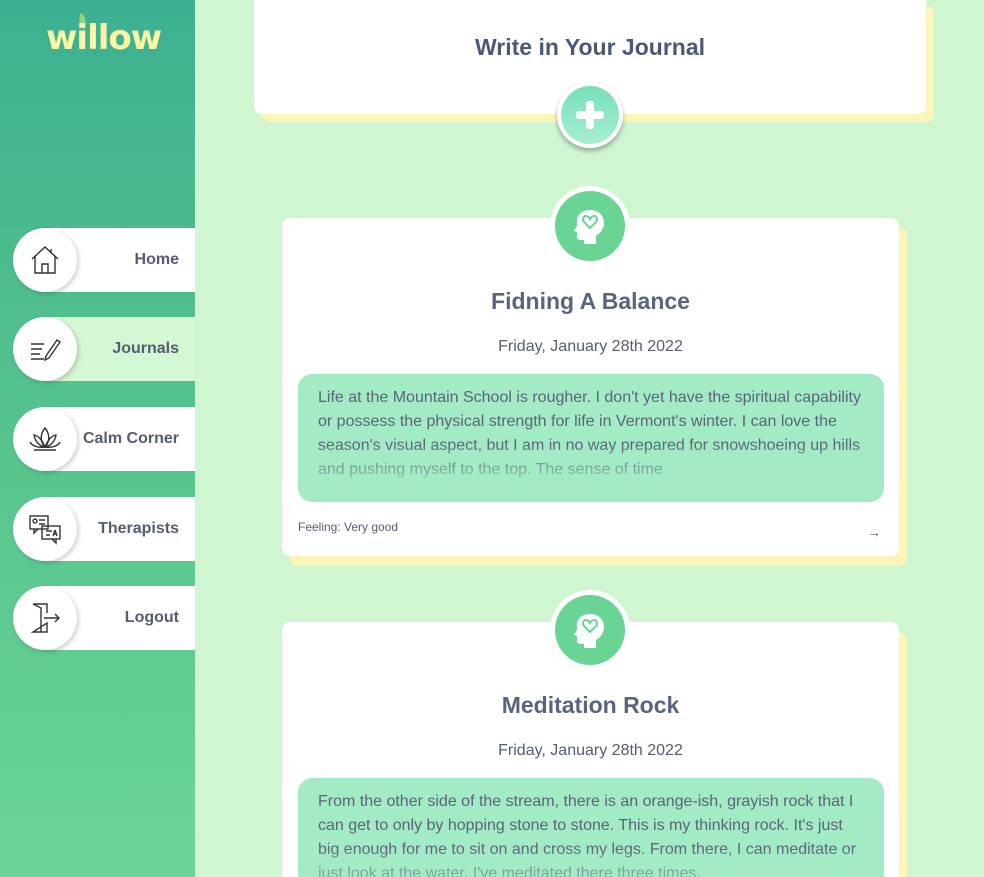 This screenshot has height=877, width=984. What do you see at coordinates (104, 38) in the screenshot?
I see `app-logo: willow` at bounding box center [104, 38].